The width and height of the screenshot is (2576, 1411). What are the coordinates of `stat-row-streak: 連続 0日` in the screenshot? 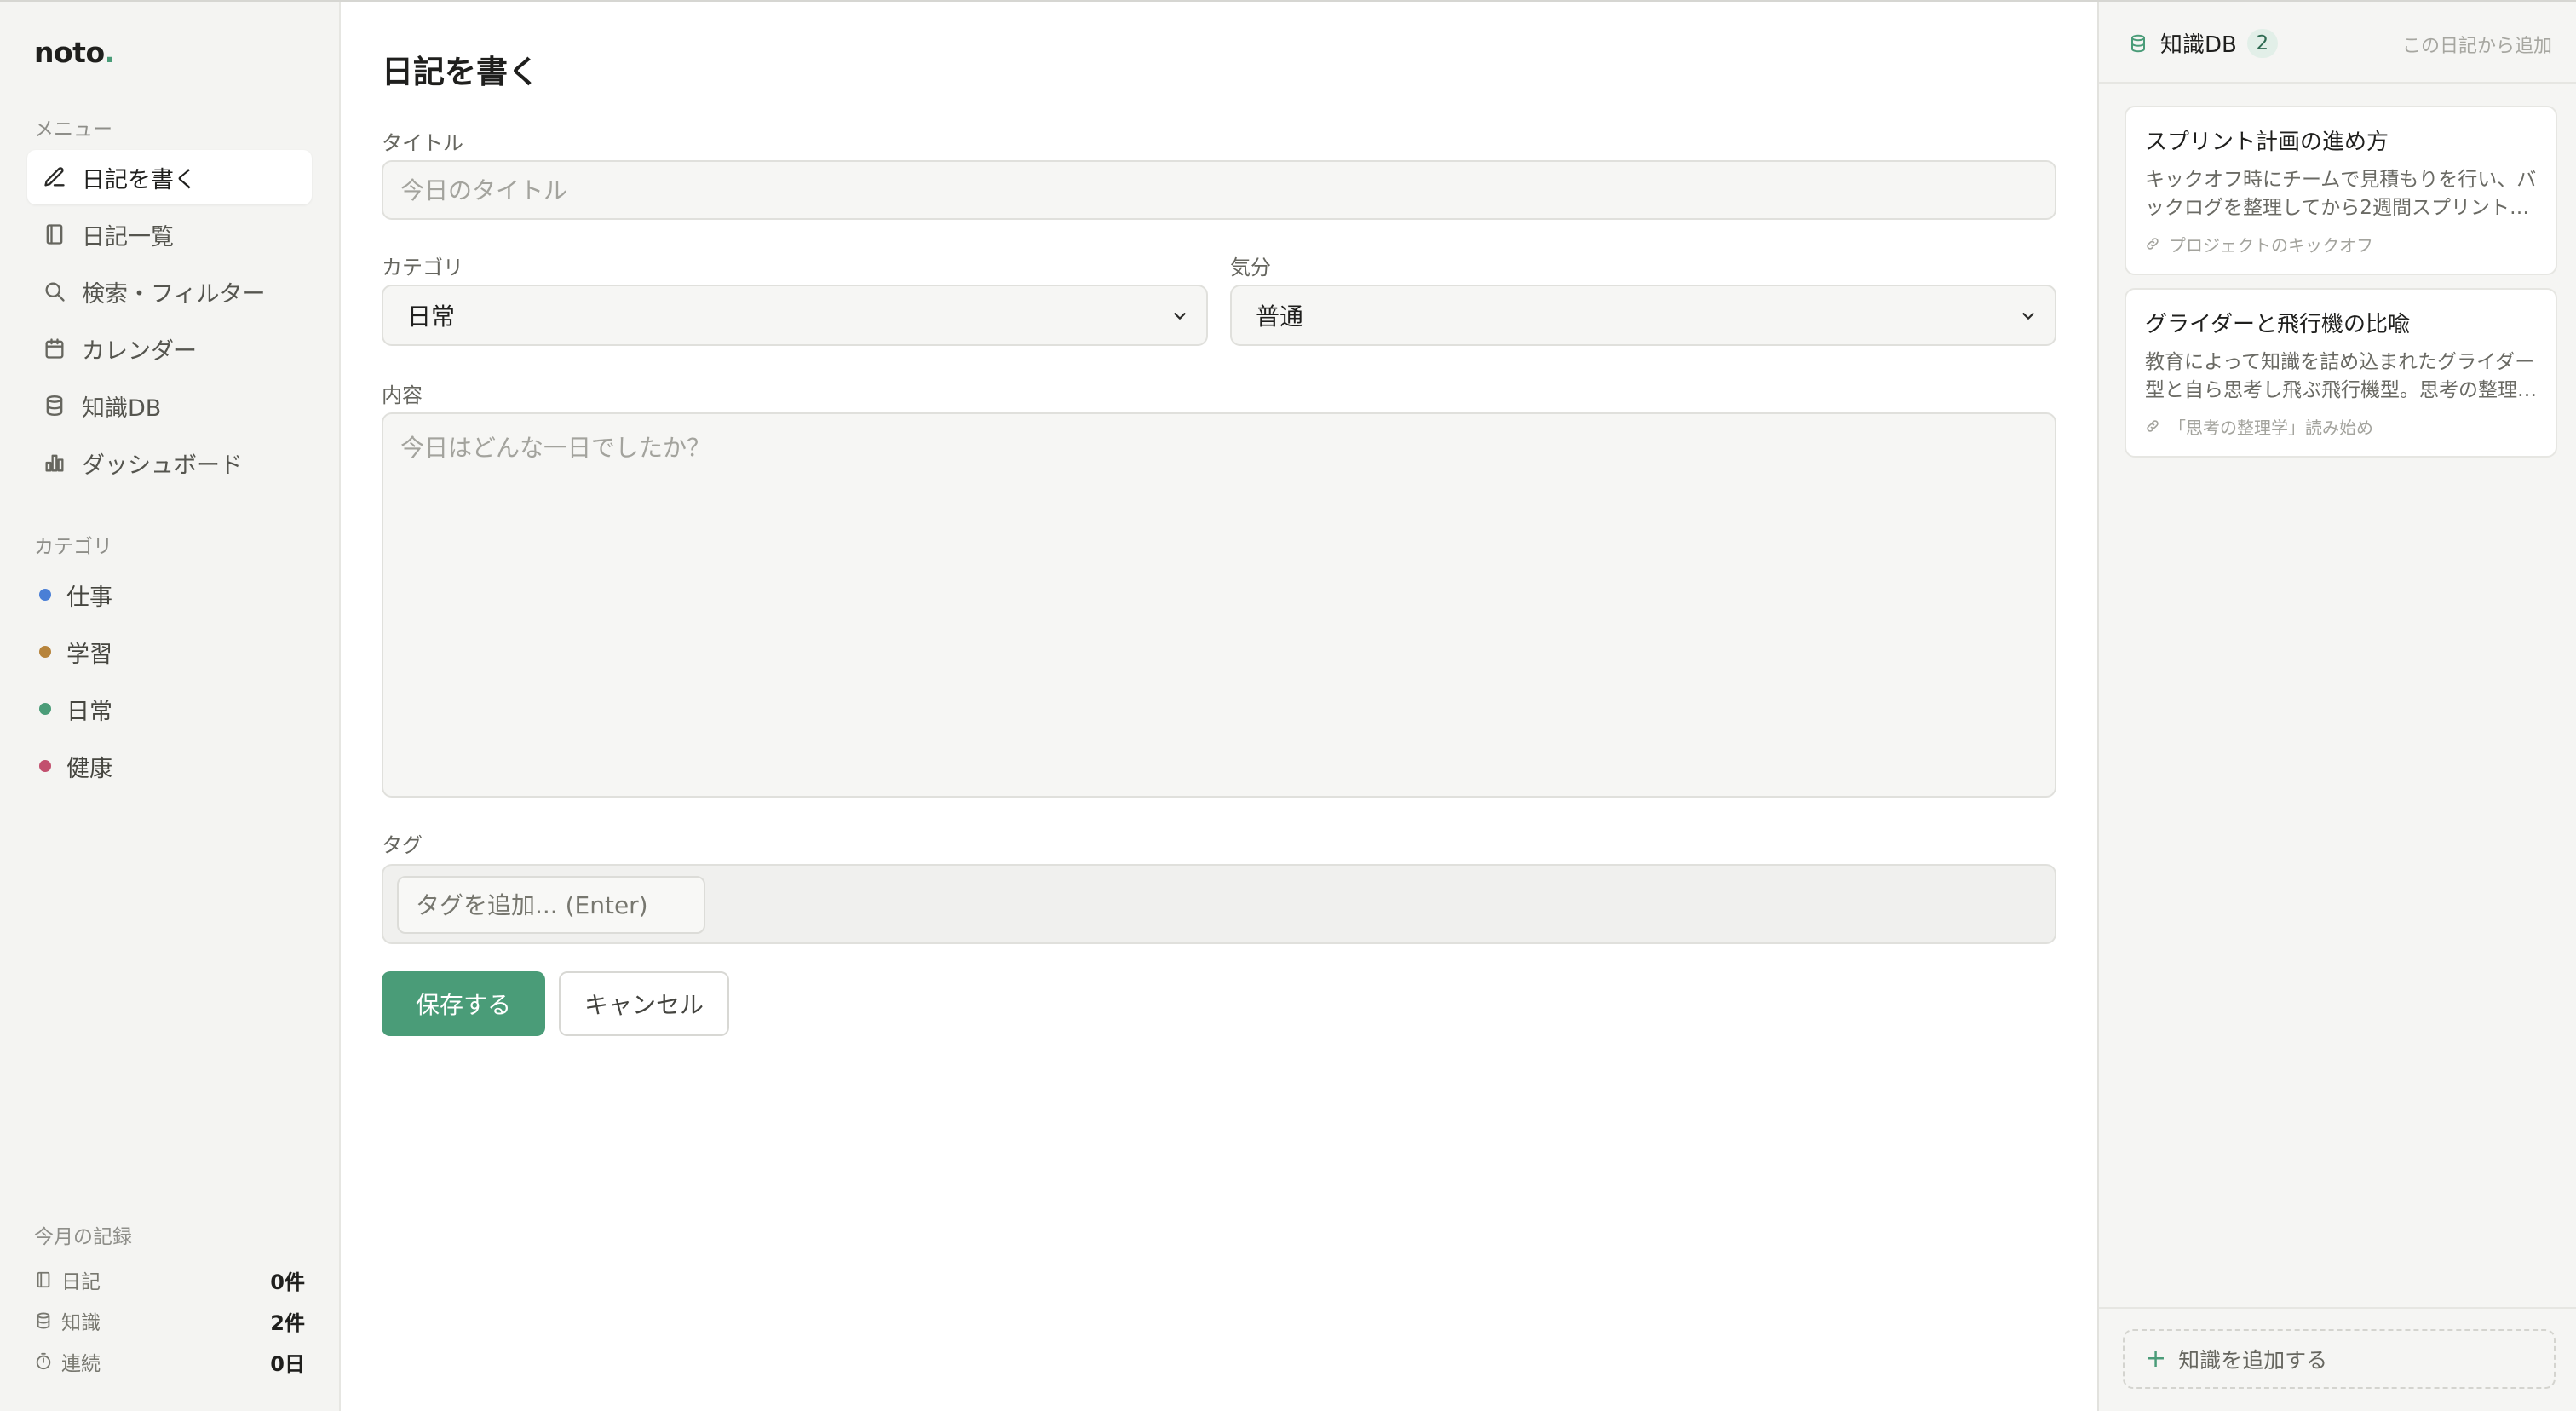 It's located at (170, 1362).